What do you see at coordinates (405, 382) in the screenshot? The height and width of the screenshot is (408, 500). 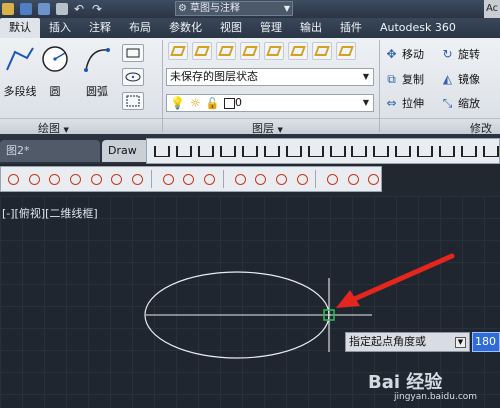 I see `watermark-logo: Bai 经验` at bounding box center [405, 382].